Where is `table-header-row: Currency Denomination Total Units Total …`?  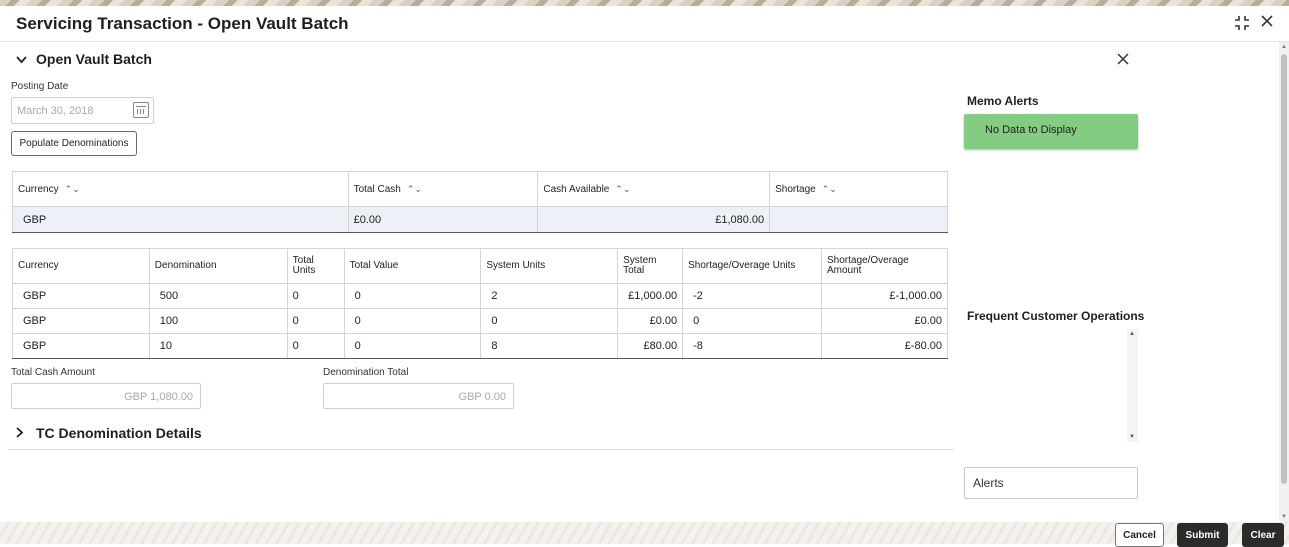
table-header-row: Currency Denomination Total Units Total … is located at coordinates (480, 266).